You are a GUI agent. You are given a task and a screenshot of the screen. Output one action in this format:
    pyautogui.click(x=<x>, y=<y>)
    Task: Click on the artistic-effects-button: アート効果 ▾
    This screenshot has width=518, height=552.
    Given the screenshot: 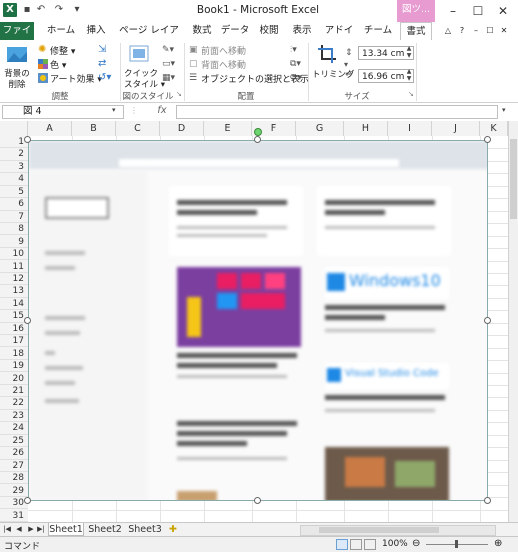 What is the action you would take?
    pyautogui.click(x=76, y=78)
    